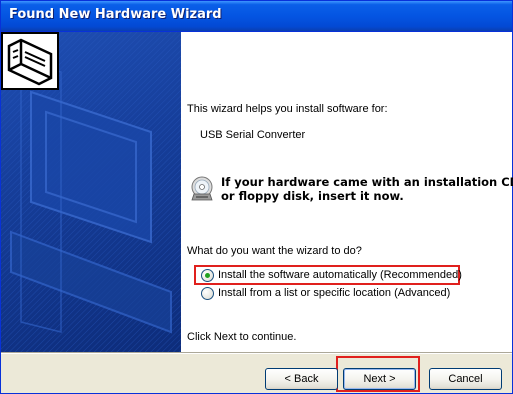 The width and height of the screenshot is (513, 394). I want to click on title-bar: Found New Hardware Wizard, so click(256, 16).